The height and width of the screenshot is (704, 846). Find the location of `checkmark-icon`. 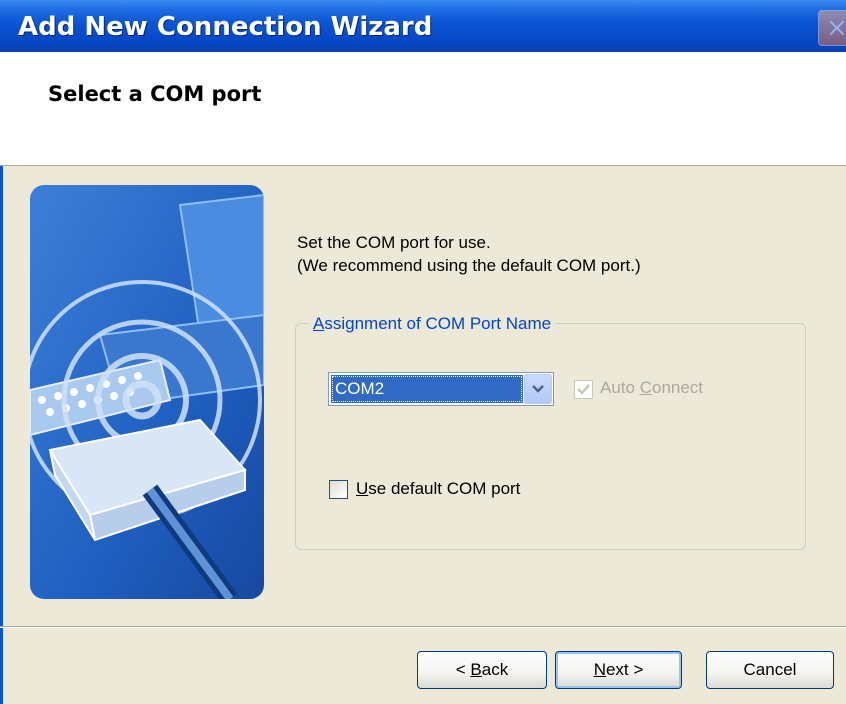

checkmark-icon is located at coordinates (583, 389).